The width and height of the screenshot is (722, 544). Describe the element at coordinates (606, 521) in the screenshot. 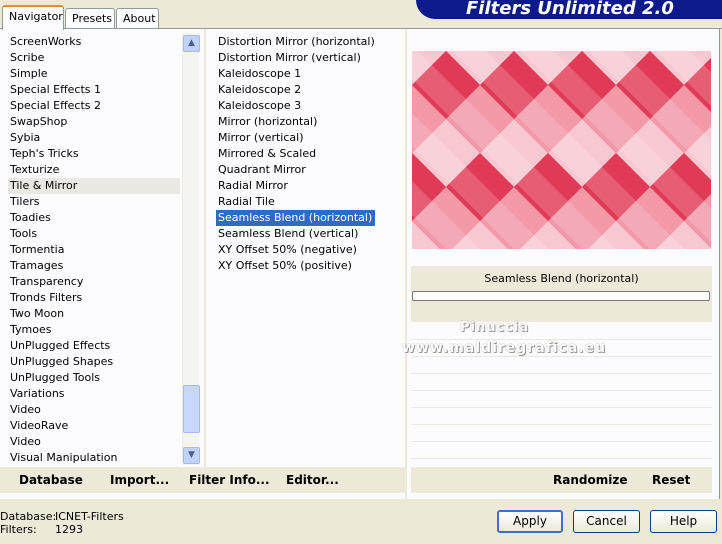

I see `cancel-button: Cancel` at that location.